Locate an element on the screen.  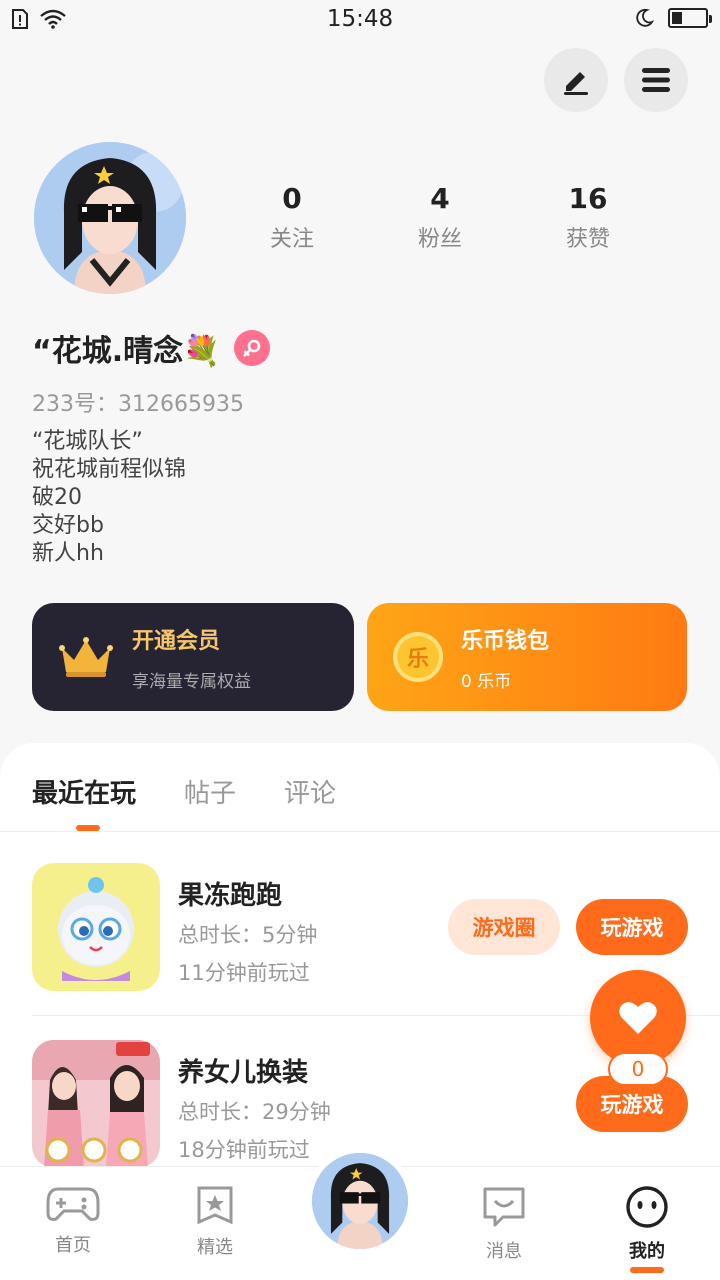
tab-bar: 最近在玩 帖子 评论 is located at coordinates (184, 791).